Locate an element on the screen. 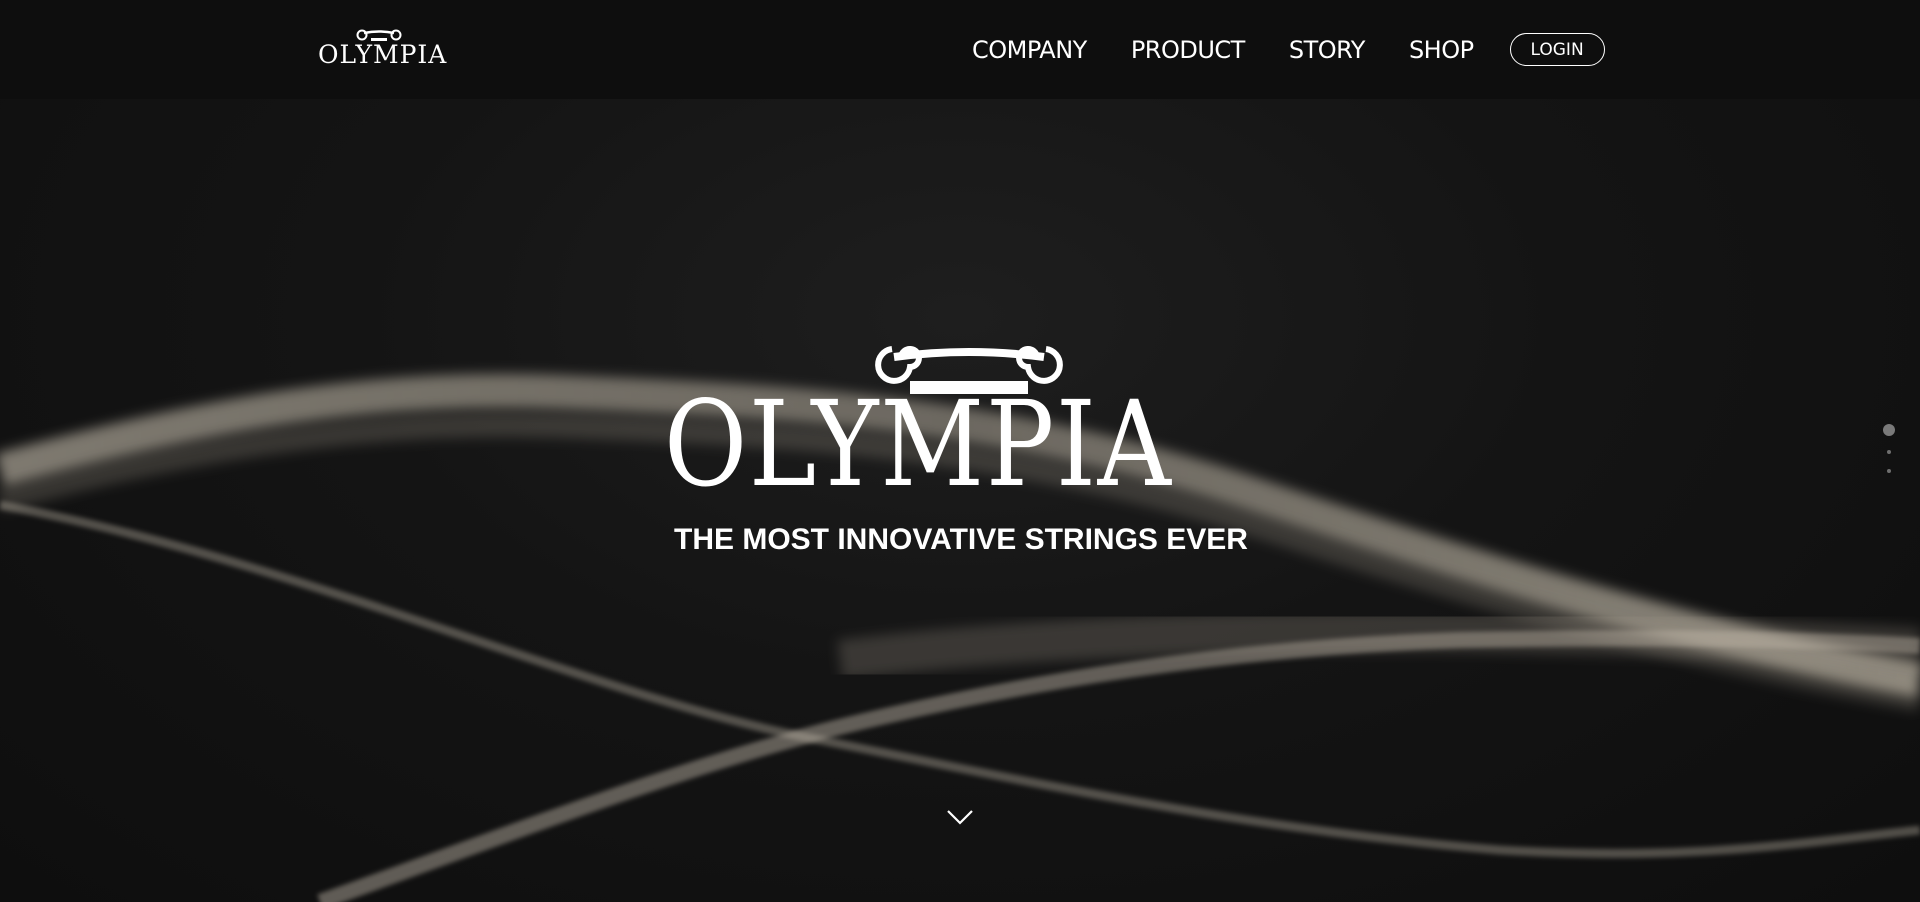 Image resolution: width=1920 pixels, height=902 pixels. brand-logo-text: OLYMPIA is located at coordinates (383, 54).